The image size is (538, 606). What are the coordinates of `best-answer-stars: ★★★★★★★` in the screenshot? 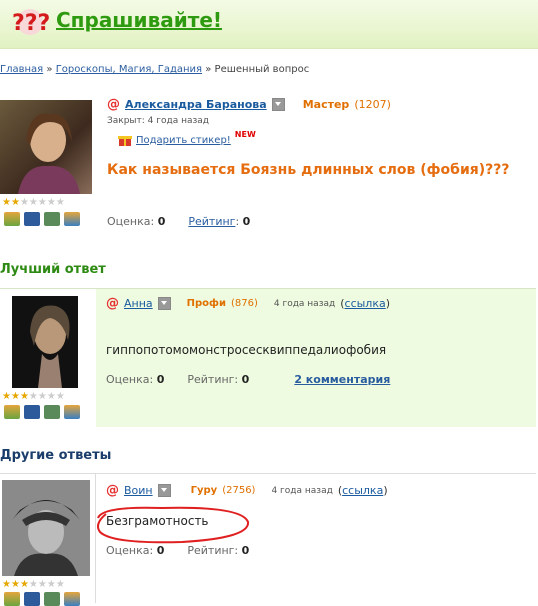 It's located at (33, 397).